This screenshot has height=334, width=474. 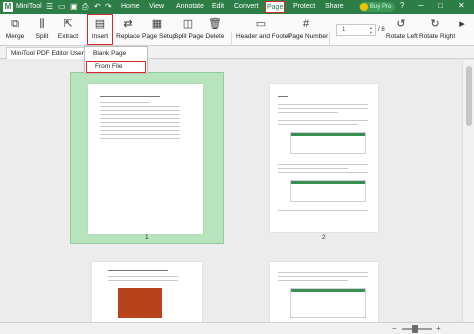 I want to click on page-spinner-icon: ▲ ▼, so click(x=371, y=30).